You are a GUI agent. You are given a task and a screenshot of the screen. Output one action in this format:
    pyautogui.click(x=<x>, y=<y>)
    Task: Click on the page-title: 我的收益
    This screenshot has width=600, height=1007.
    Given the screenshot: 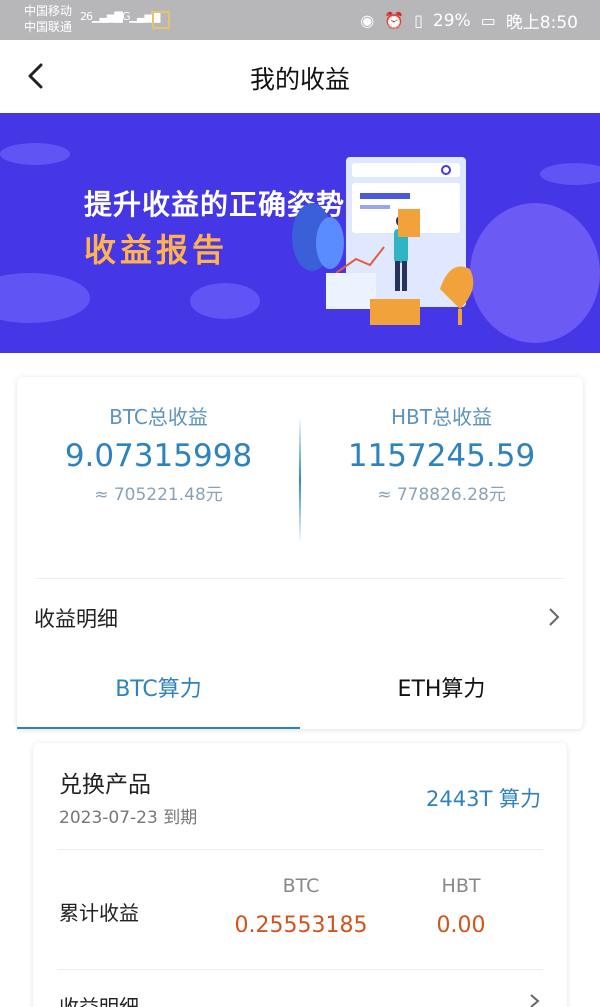 What is the action you would take?
    pyautogui.click(x=299, y=79)
    